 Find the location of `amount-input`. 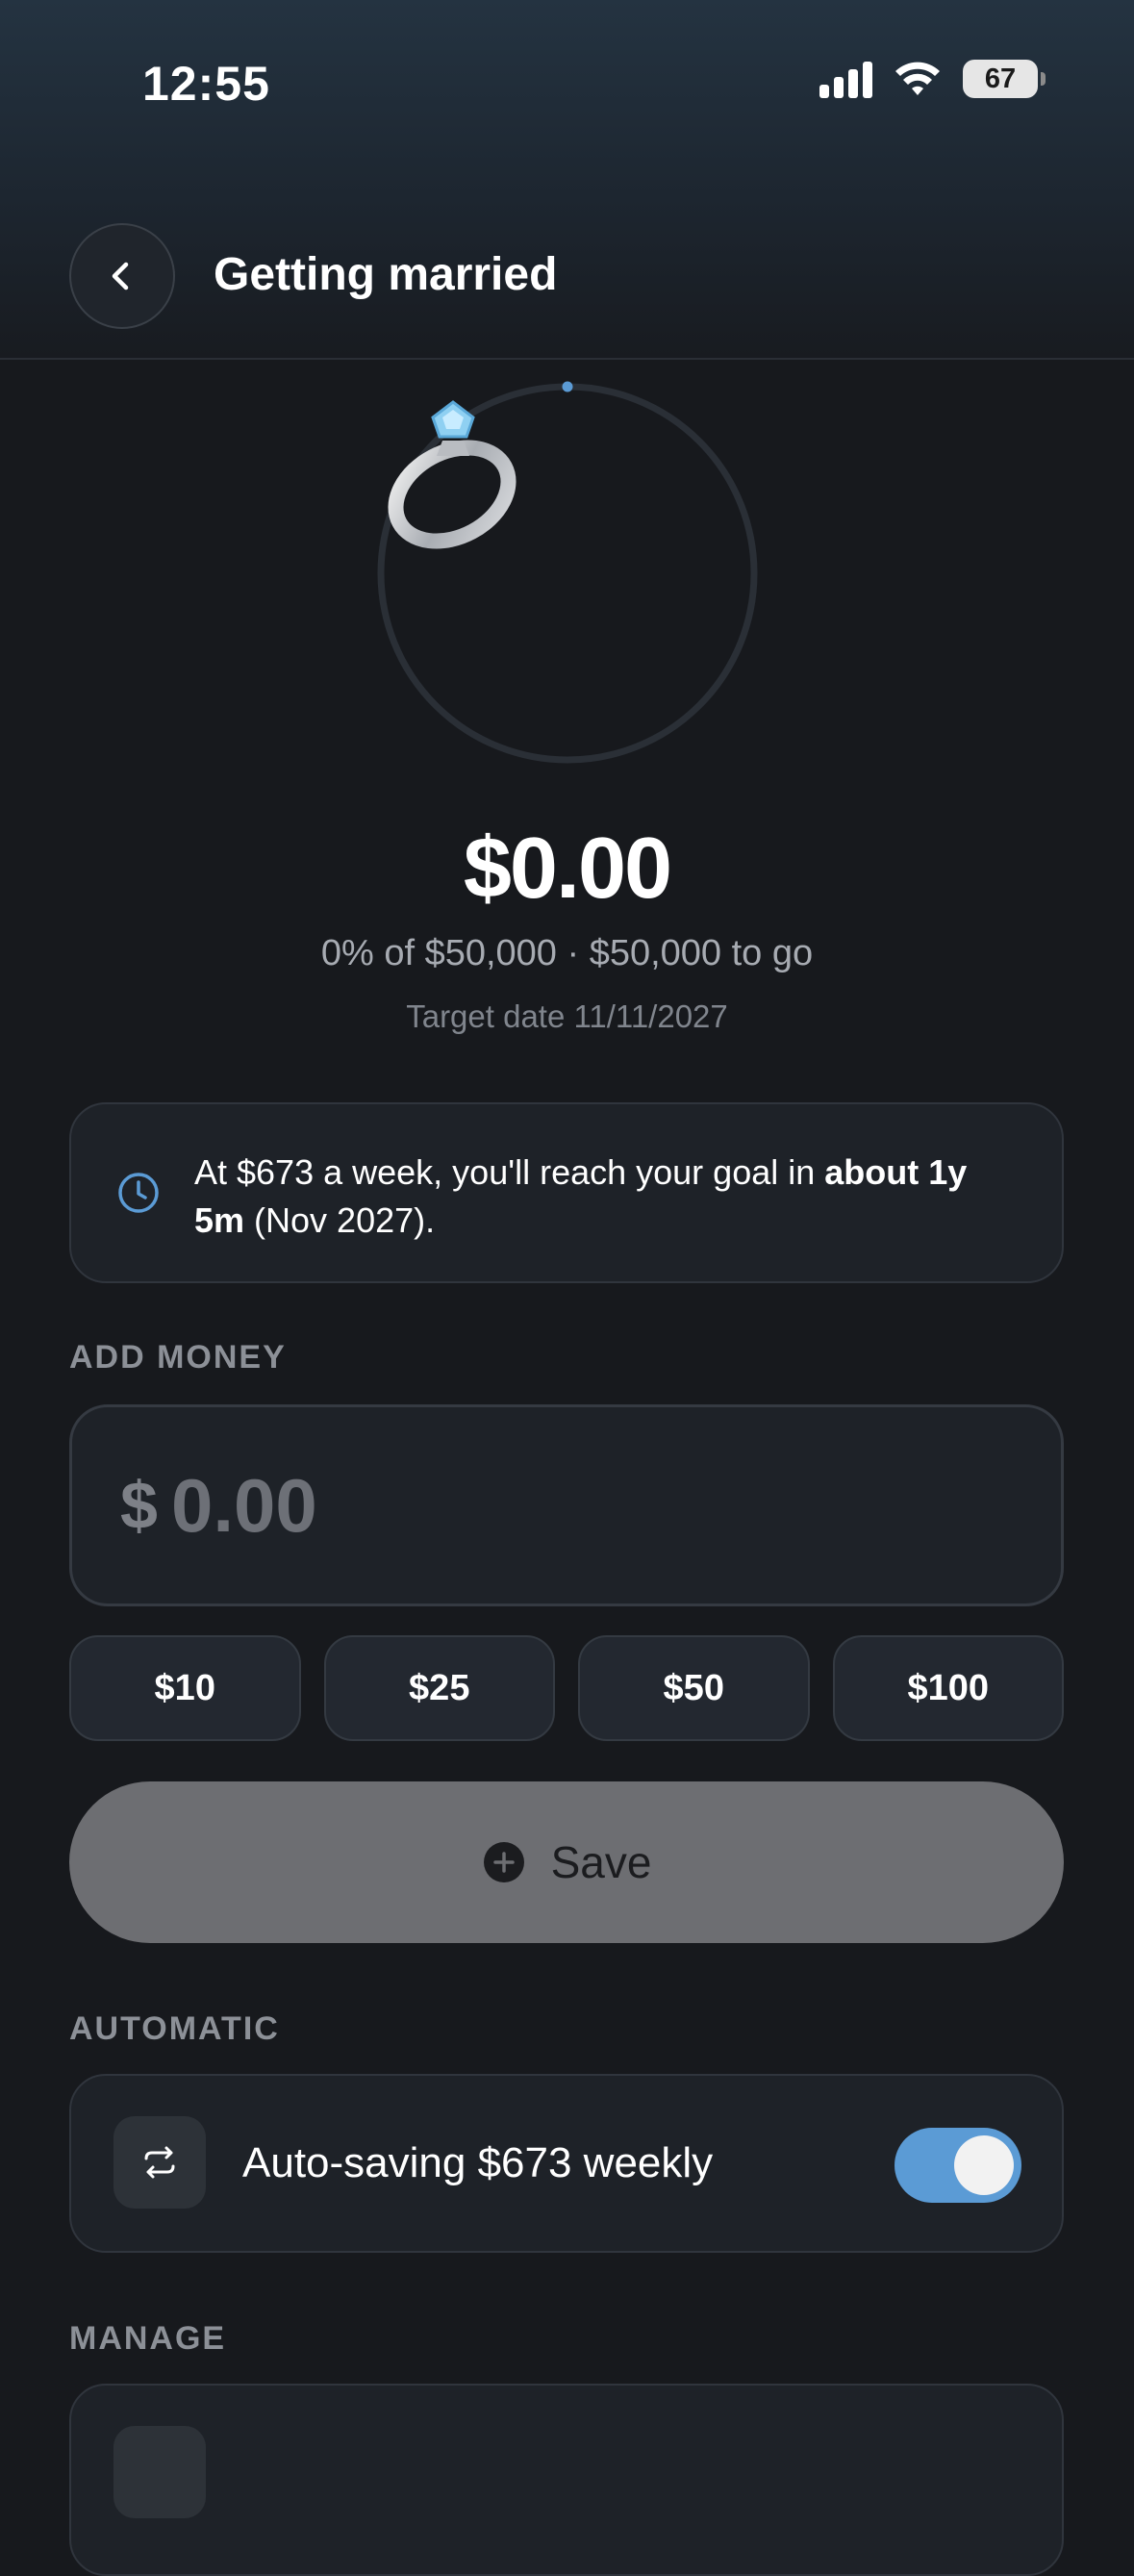

amount-input is located at coordinates (507, 1506).